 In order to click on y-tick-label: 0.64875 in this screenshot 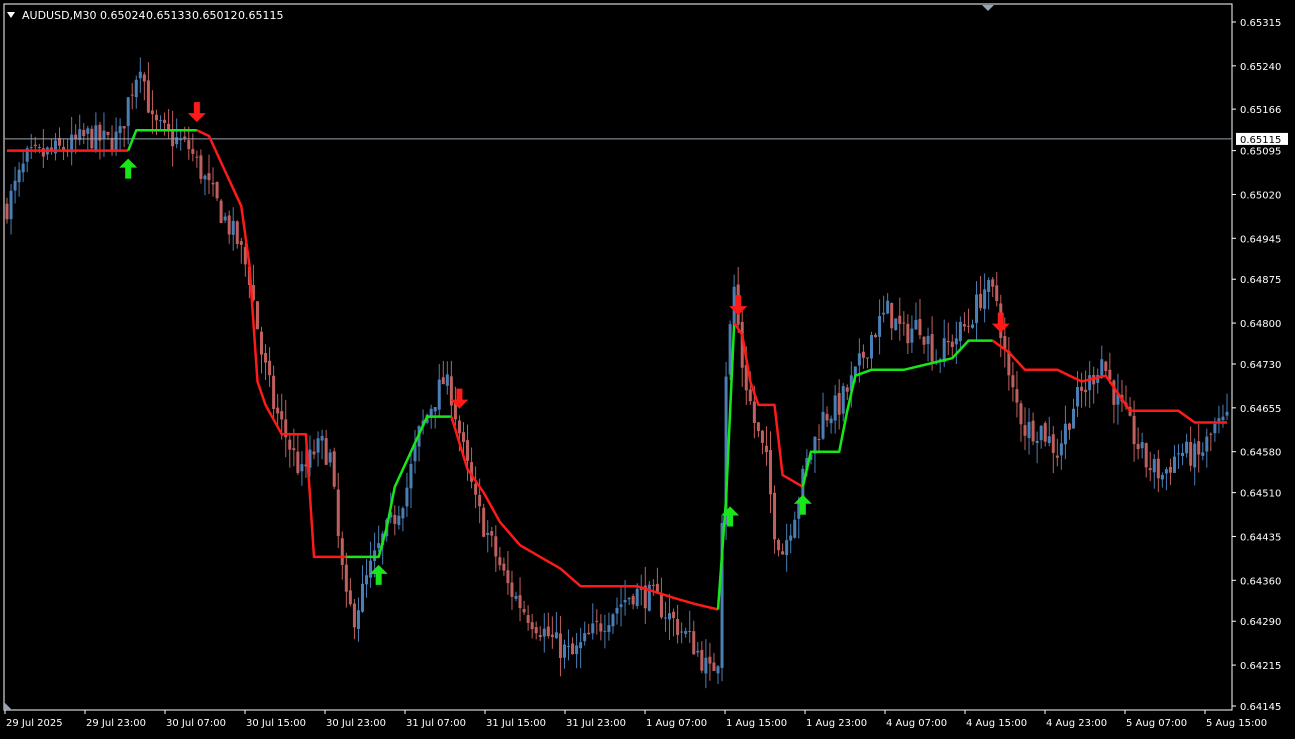, I will do `click(1260, 280)`.